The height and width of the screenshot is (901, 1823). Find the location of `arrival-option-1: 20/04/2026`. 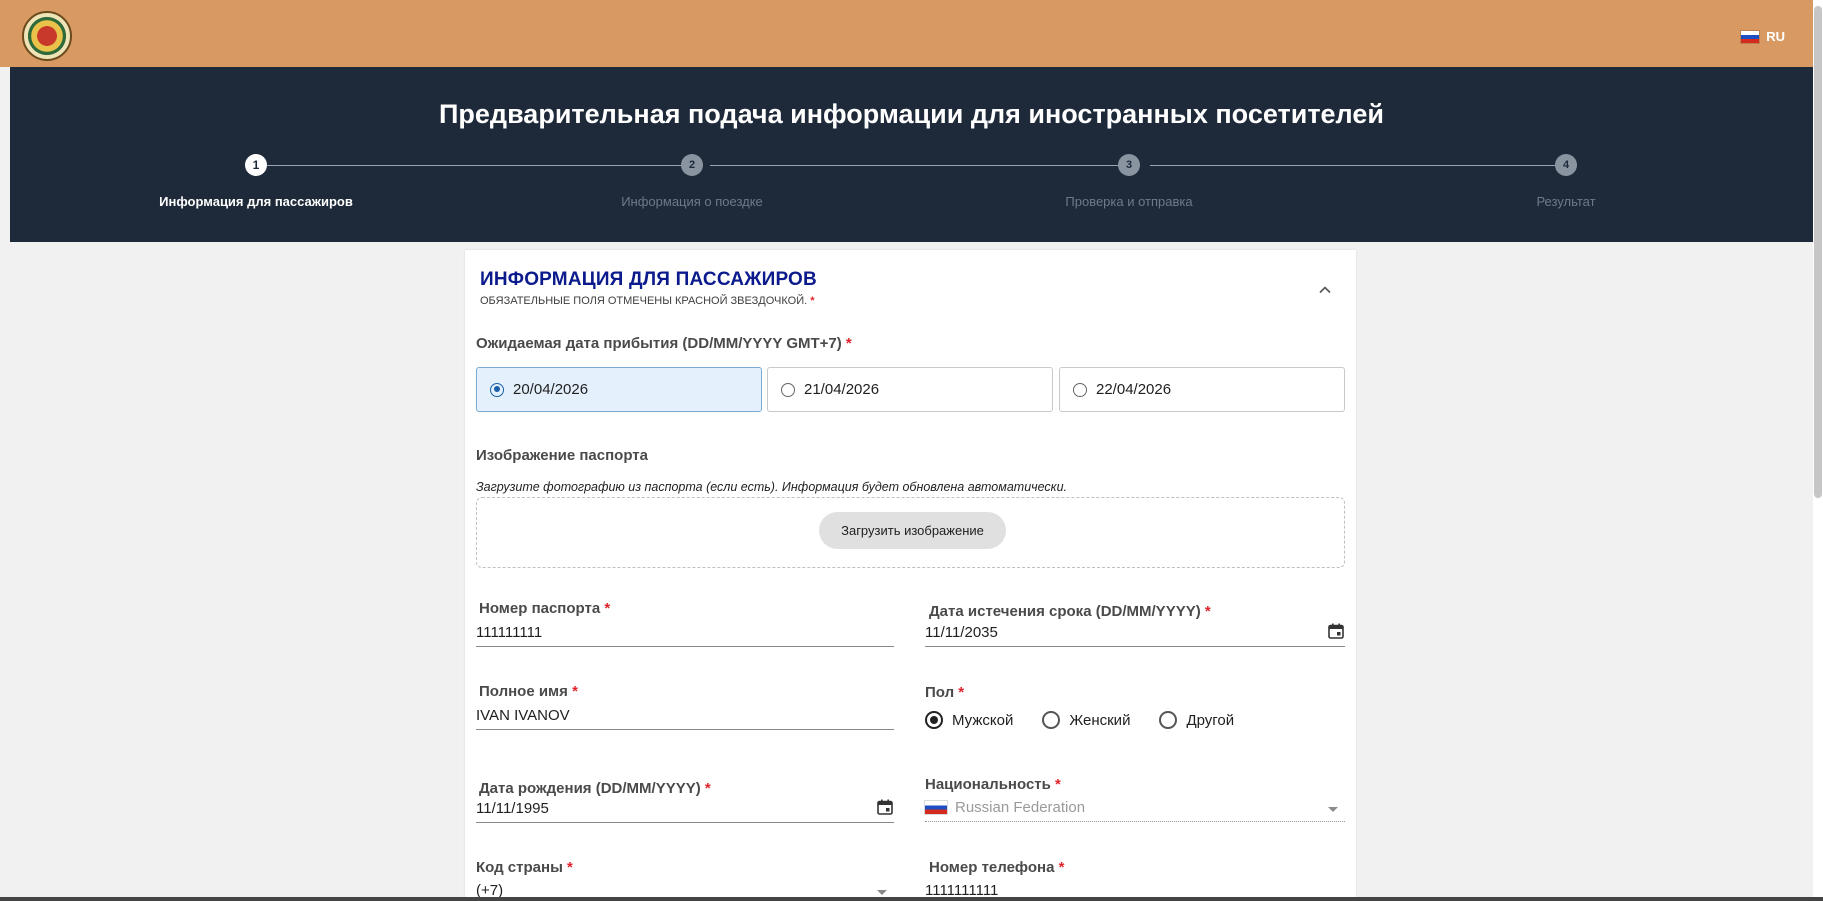

arrival-option-1: 20/04/2026 is located at coordinates (619, 389).